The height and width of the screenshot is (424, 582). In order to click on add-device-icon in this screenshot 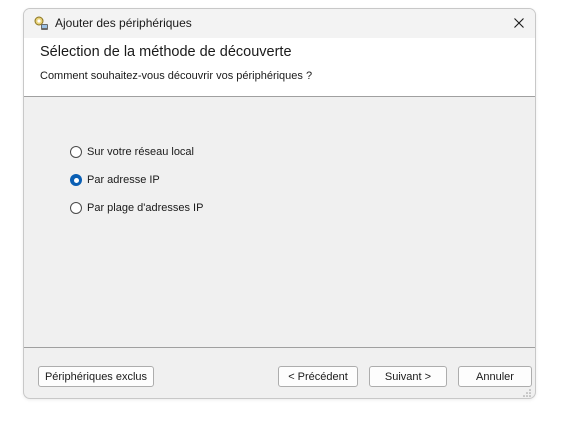, I will do `click(41, 23)`.